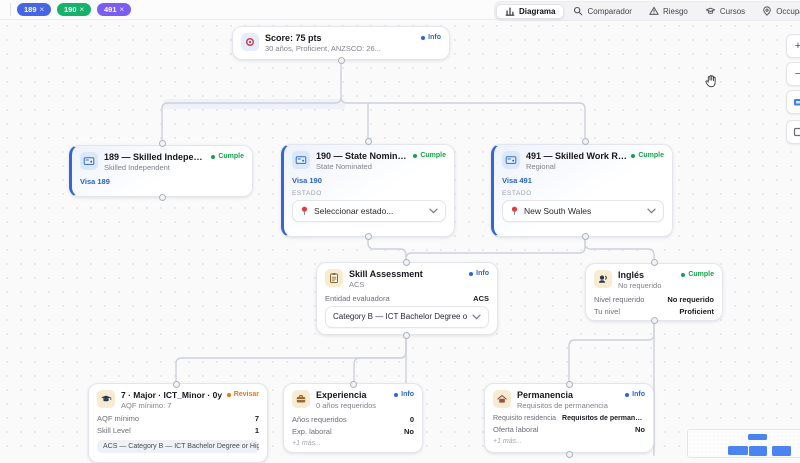 Image resolution: width=800 pixels, height=463 pixels. What do you see at coordinates (650, 286) in the screenshot?
I see `node-subtitle: No requerido` at bounding box center [650, 286].